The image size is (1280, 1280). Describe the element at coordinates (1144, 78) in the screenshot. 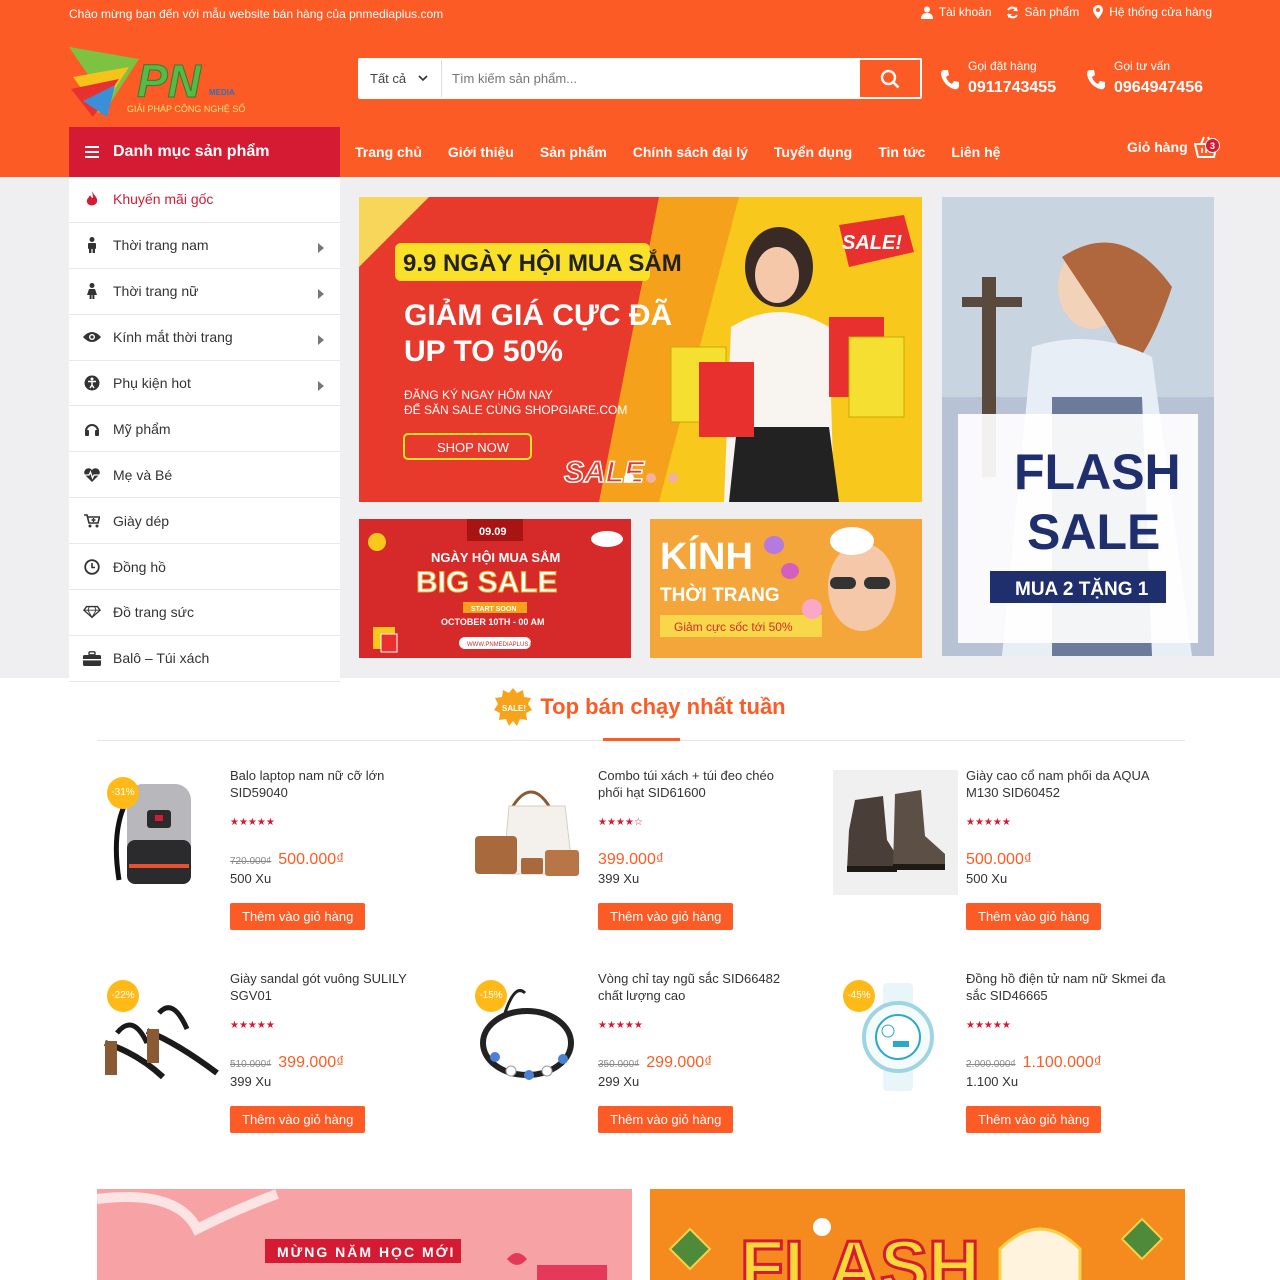

I see `hotline-consult: Gọi tư vấn 0964947456` at that location.